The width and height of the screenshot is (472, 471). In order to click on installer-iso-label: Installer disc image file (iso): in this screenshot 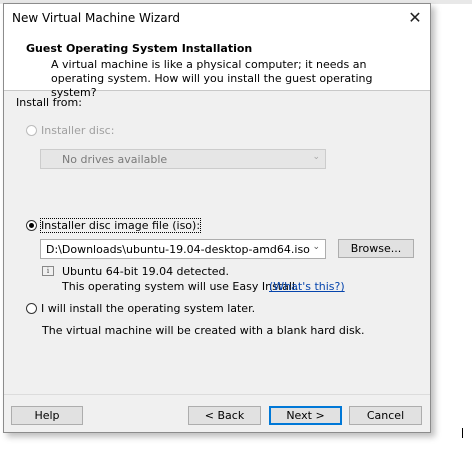, I will do `click(120, 225)`.